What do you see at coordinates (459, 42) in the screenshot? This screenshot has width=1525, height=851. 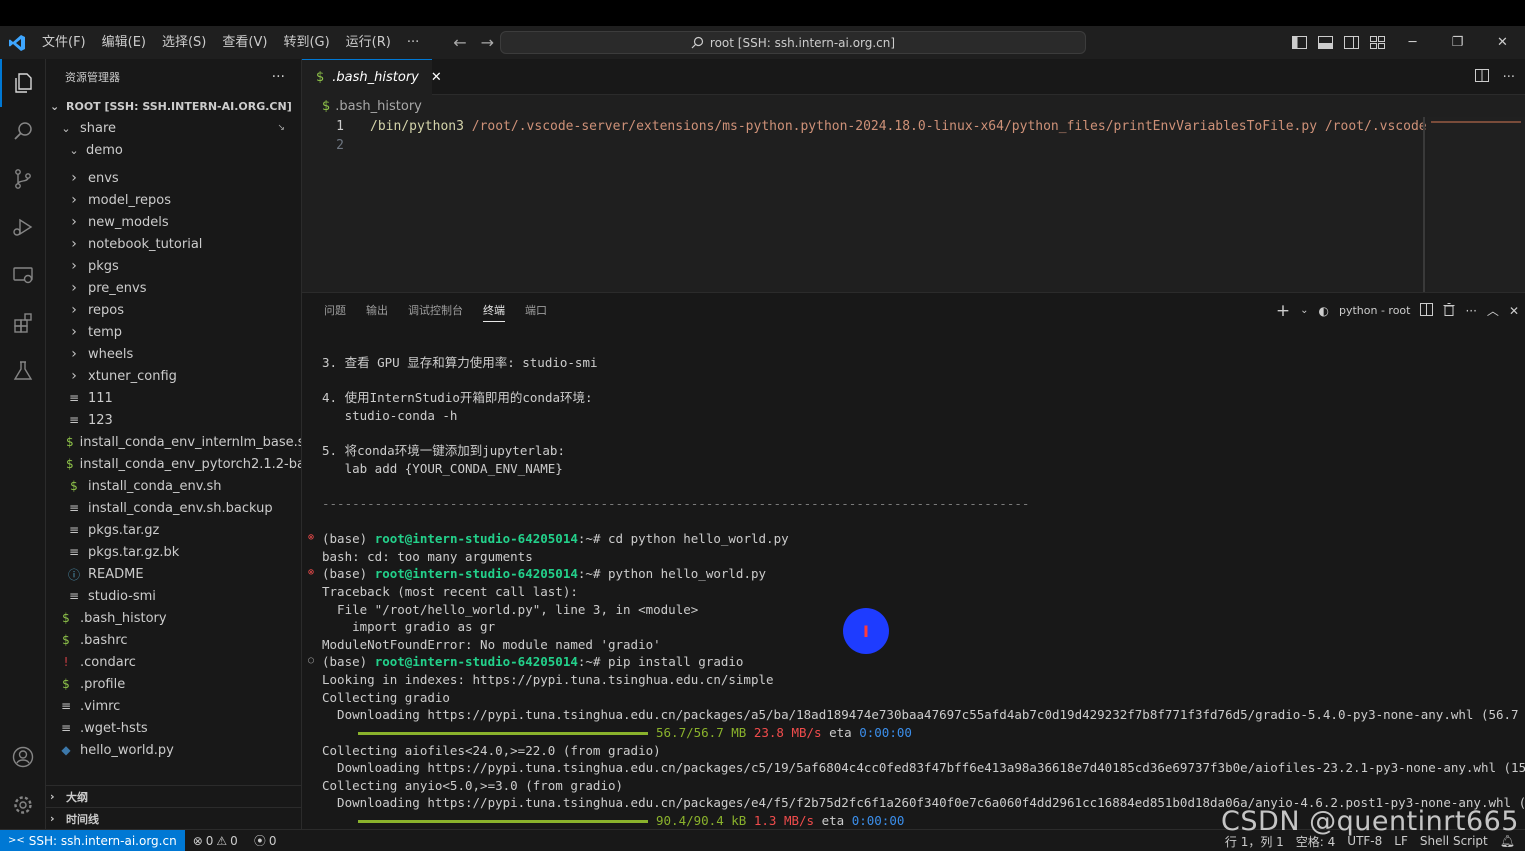 I see `back-arrow-icon: ←` at bounding box center [459, 42].